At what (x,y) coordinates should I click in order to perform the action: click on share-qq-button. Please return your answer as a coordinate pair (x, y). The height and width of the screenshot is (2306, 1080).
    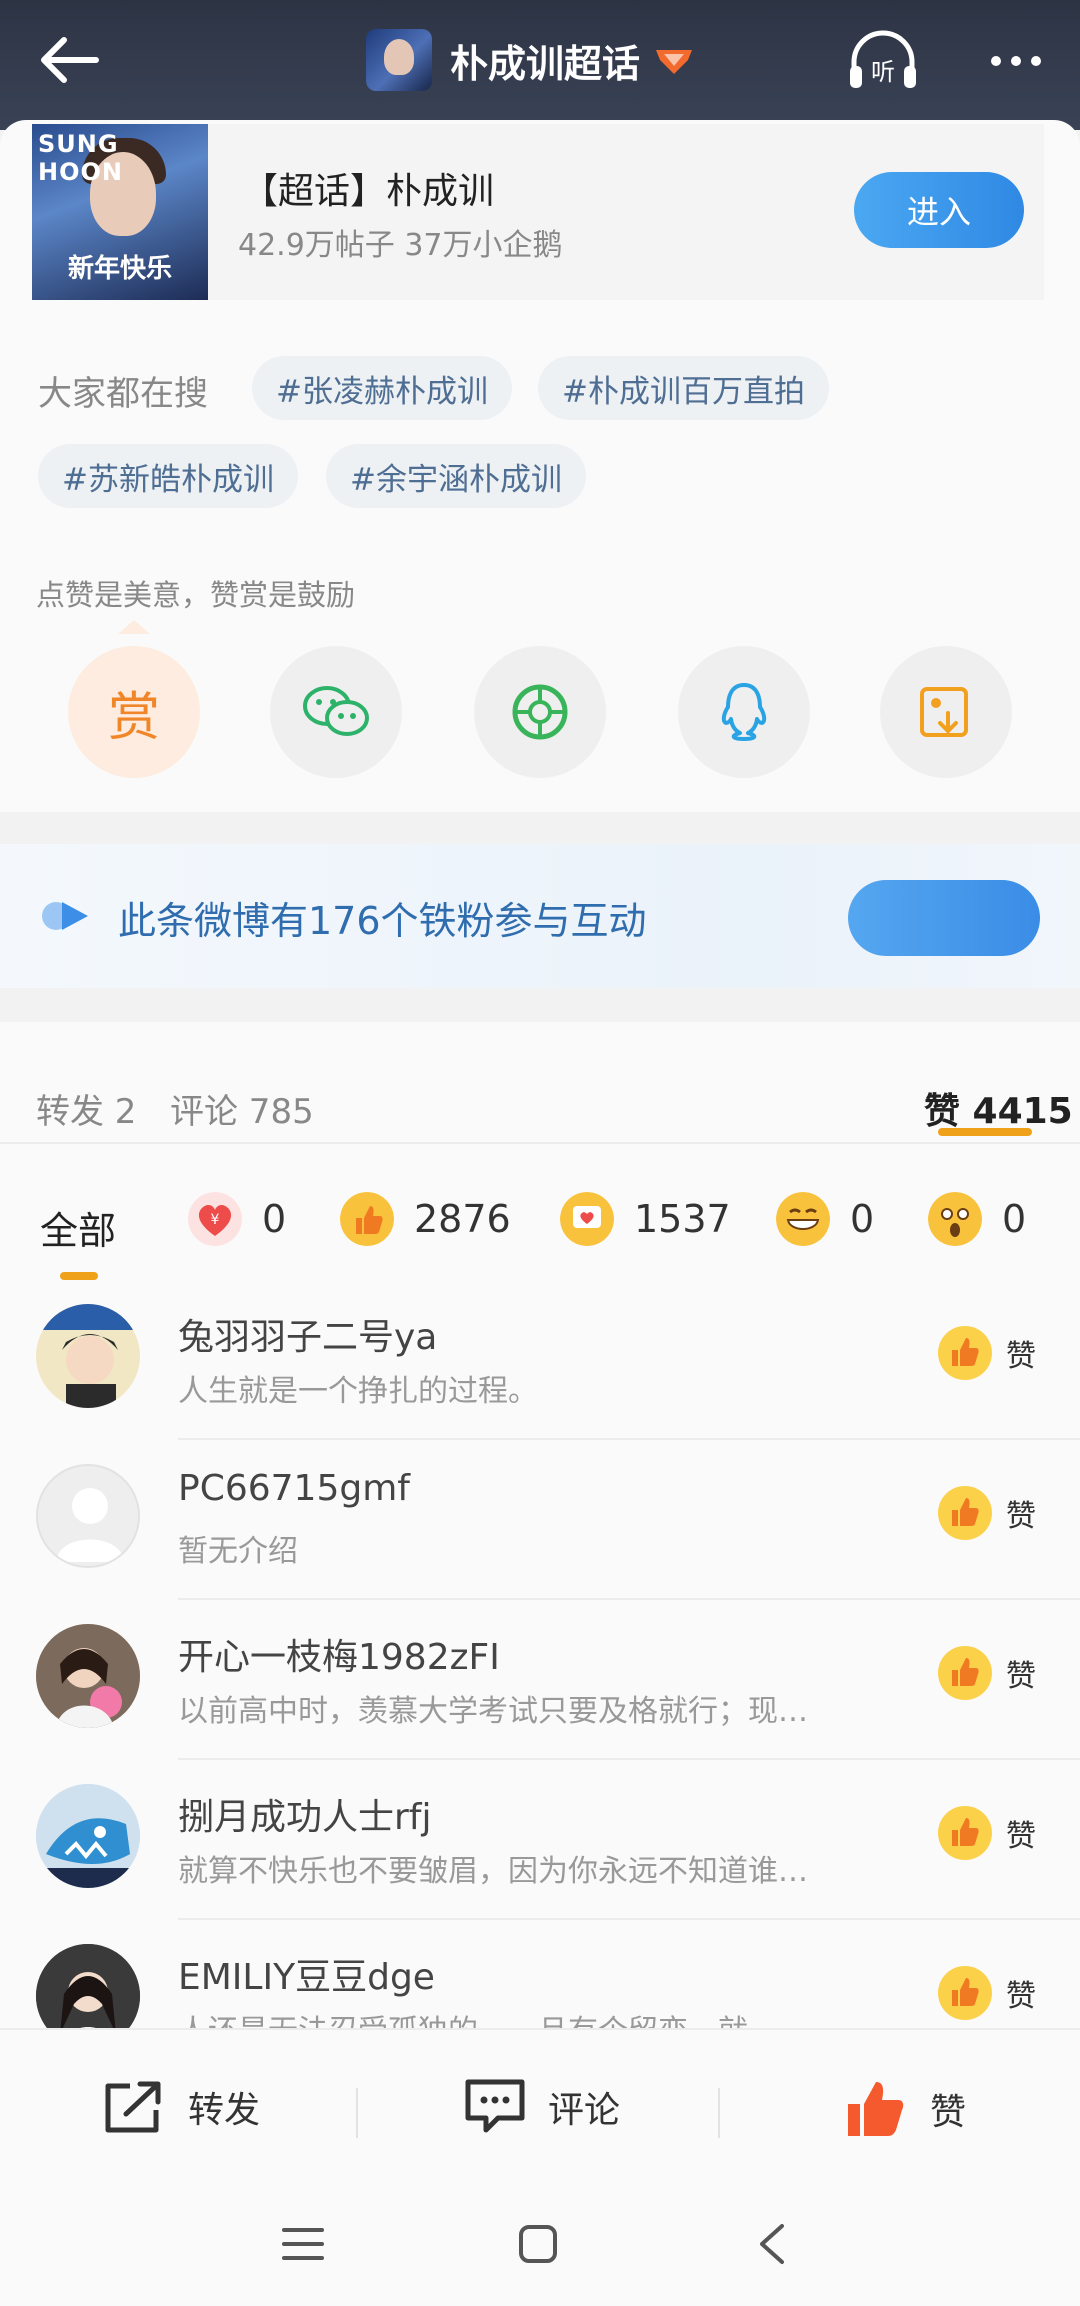
    Looking at the image, I should click on (744, 712).